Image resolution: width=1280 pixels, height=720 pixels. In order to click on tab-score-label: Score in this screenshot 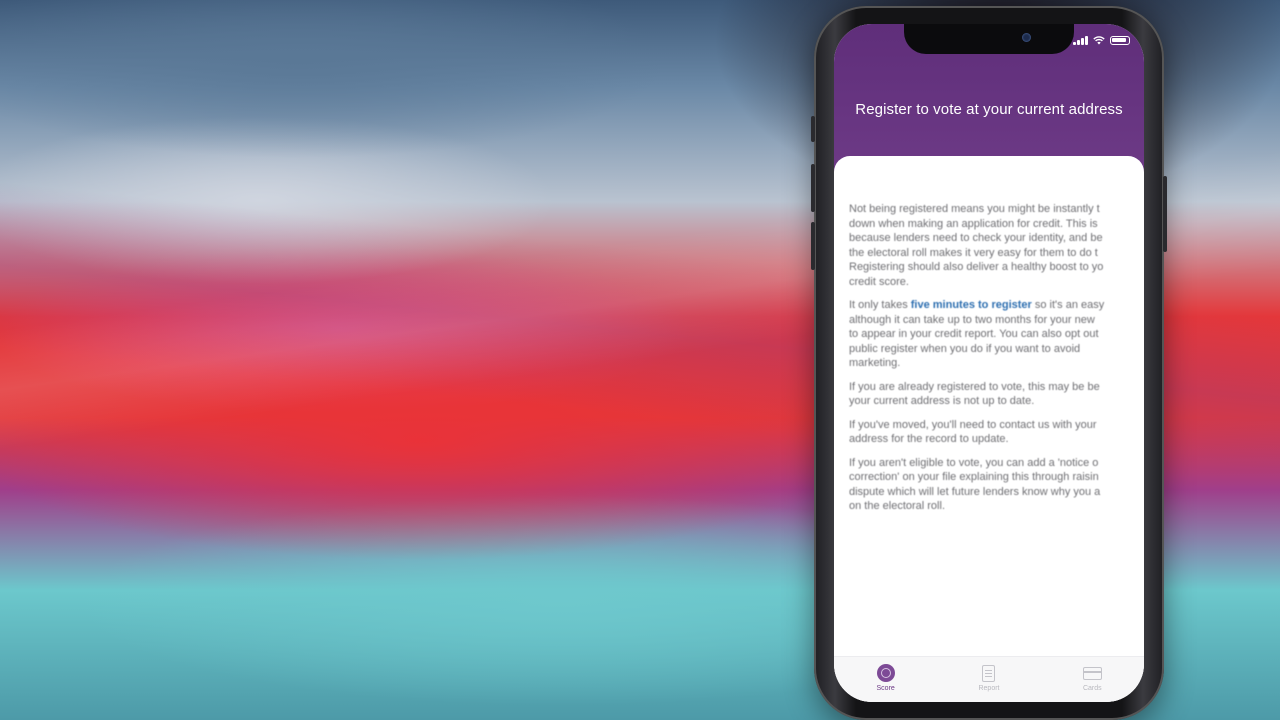, I will do `click(885, 688)`.